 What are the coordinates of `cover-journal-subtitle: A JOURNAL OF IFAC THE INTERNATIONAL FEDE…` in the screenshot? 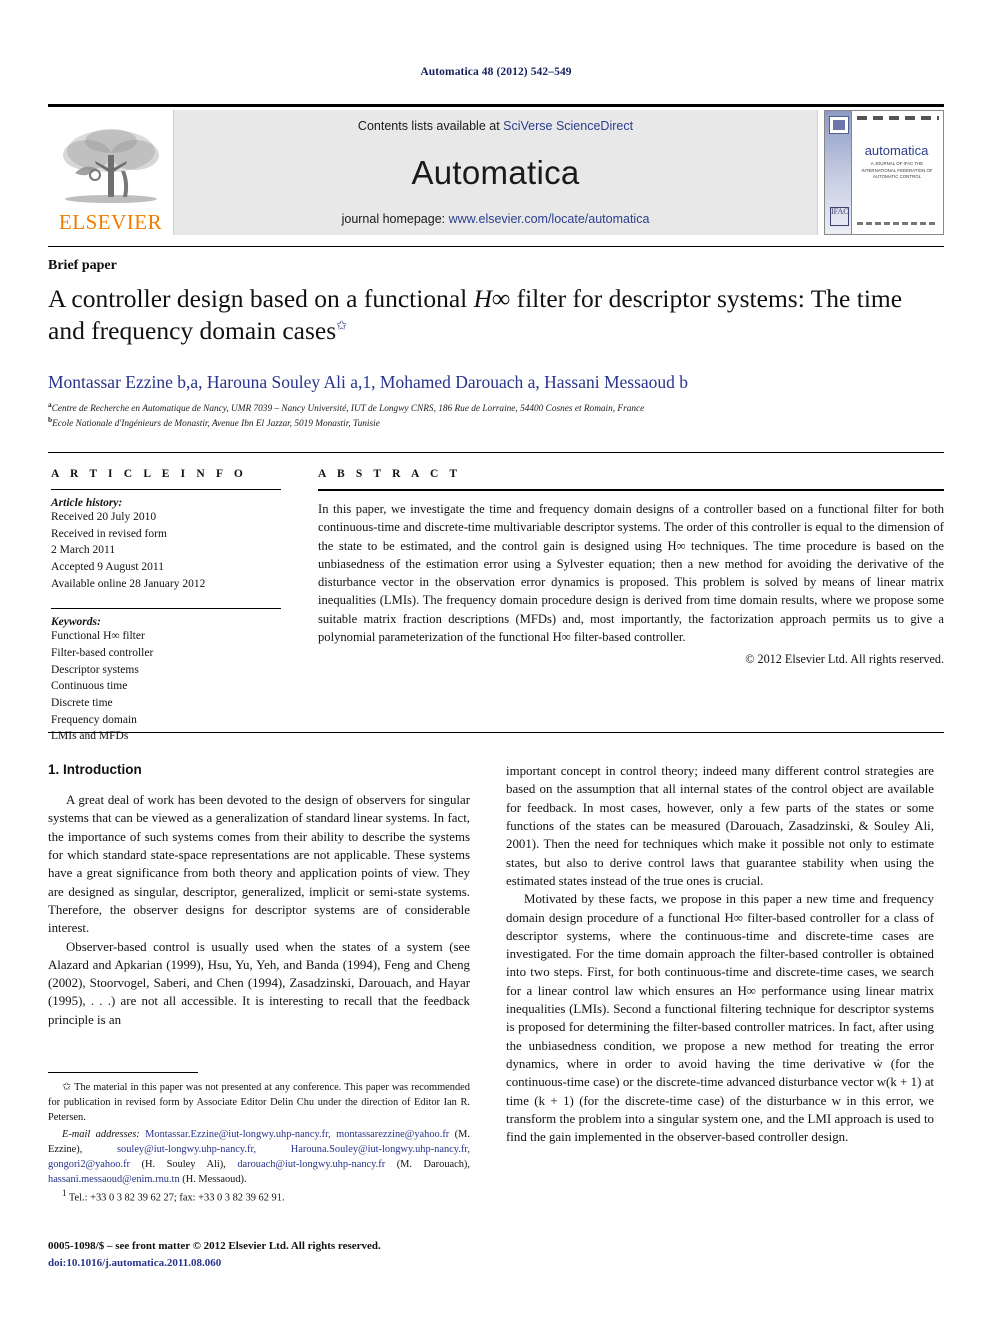 It's located at (897, 170).